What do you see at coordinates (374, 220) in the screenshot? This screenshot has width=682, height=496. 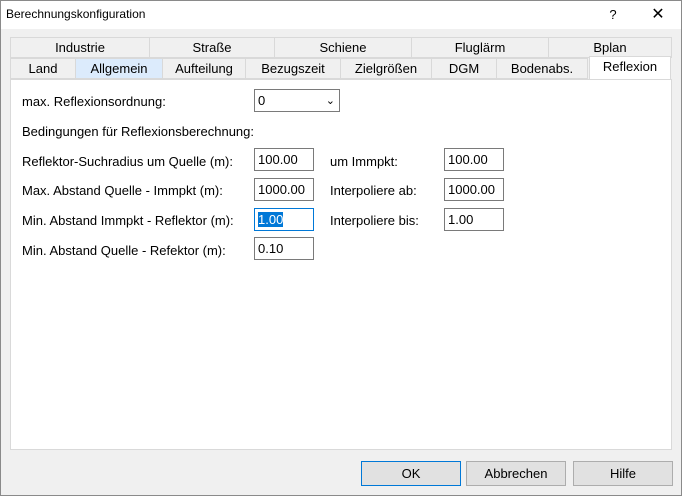 I see `interpolate-to-label: Interpoliere bis:` at bounding box center [374, 220].